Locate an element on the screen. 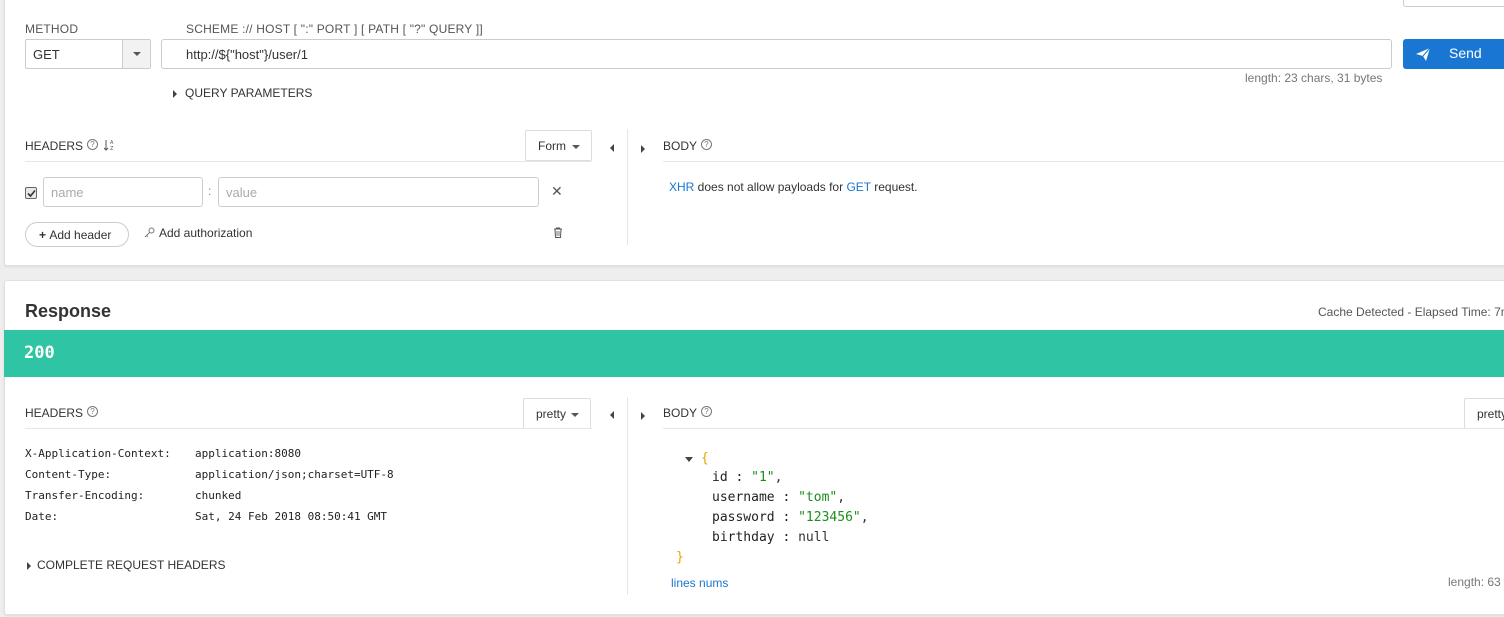 Image resolution: width=1504 pixels, height=617 pixels. xhr-link: XHR is located at coordinates (681, 187).